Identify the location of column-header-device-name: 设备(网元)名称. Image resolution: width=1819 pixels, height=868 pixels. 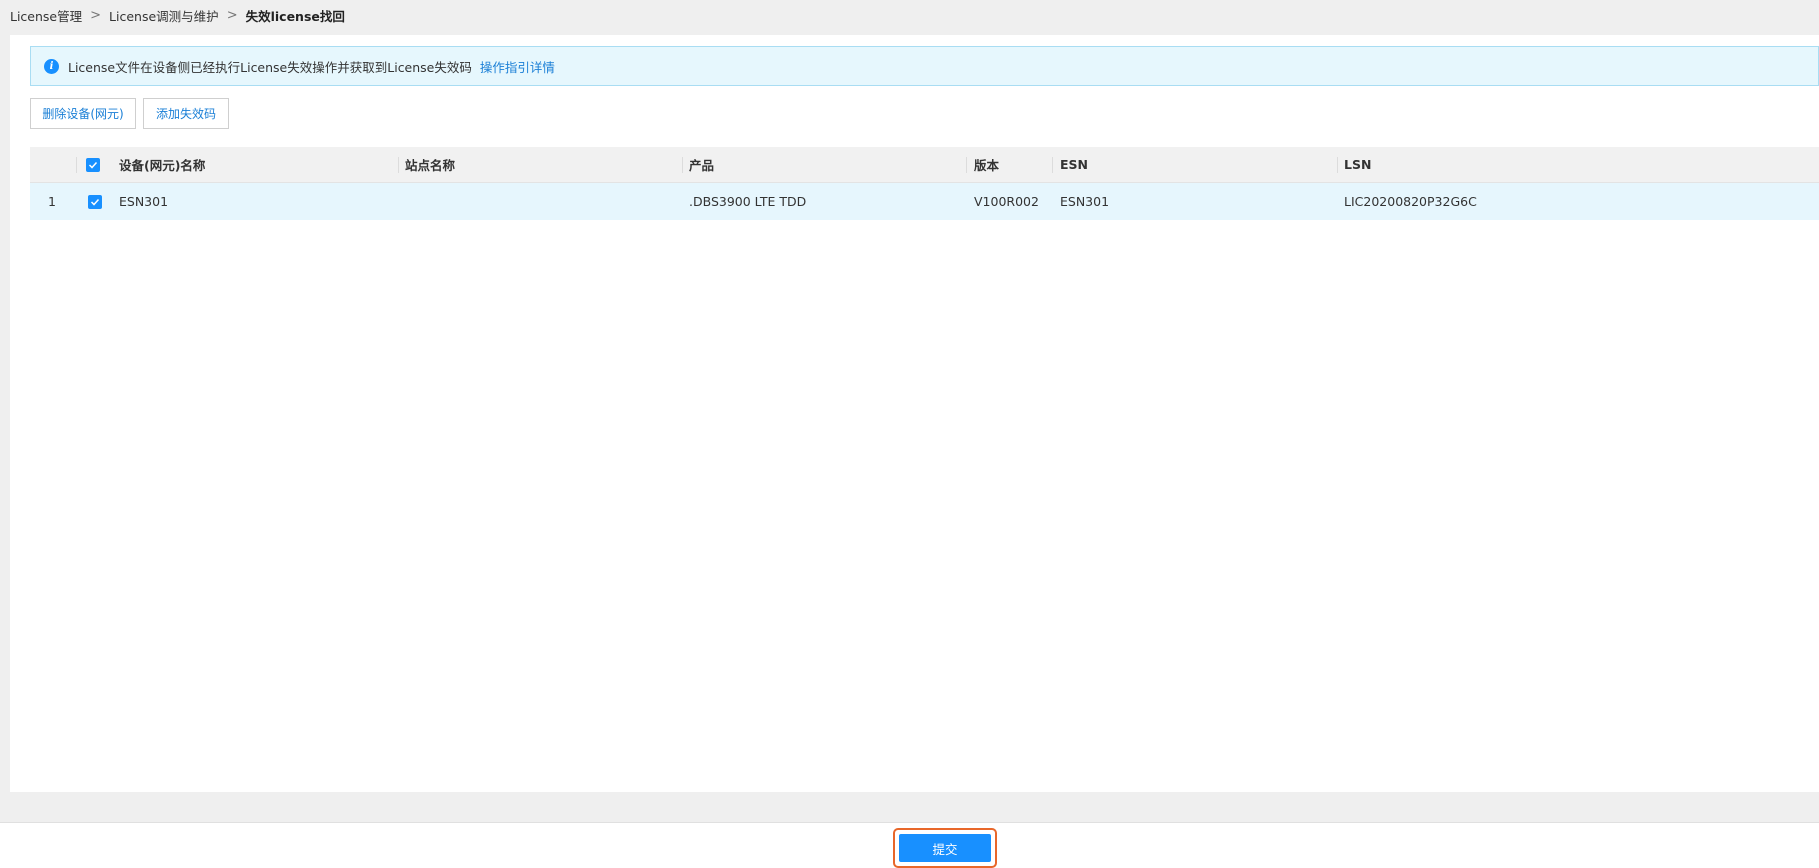
(162, 164).